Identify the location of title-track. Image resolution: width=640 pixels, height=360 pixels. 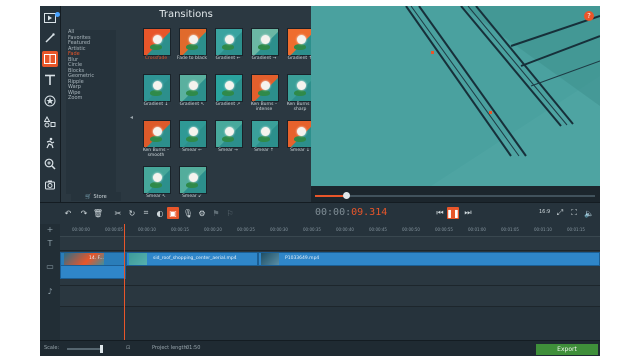
(330, 244).